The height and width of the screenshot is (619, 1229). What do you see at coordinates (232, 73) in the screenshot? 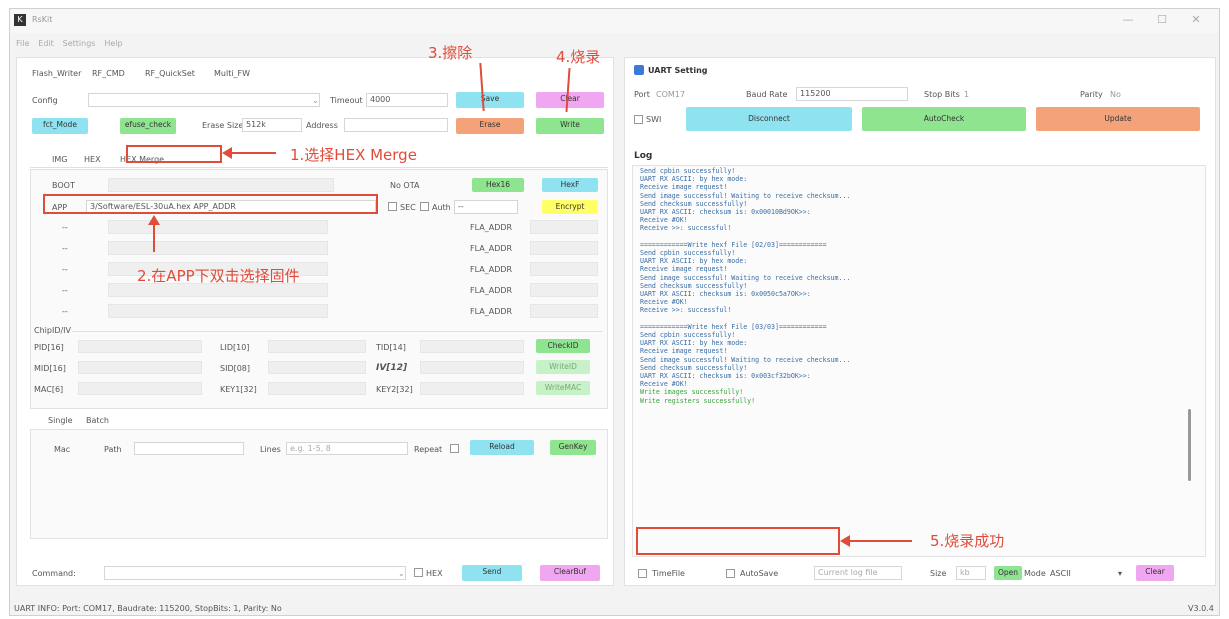
I see `tab-multi-fw: Multi_FW` at bounding box center [232, 73].